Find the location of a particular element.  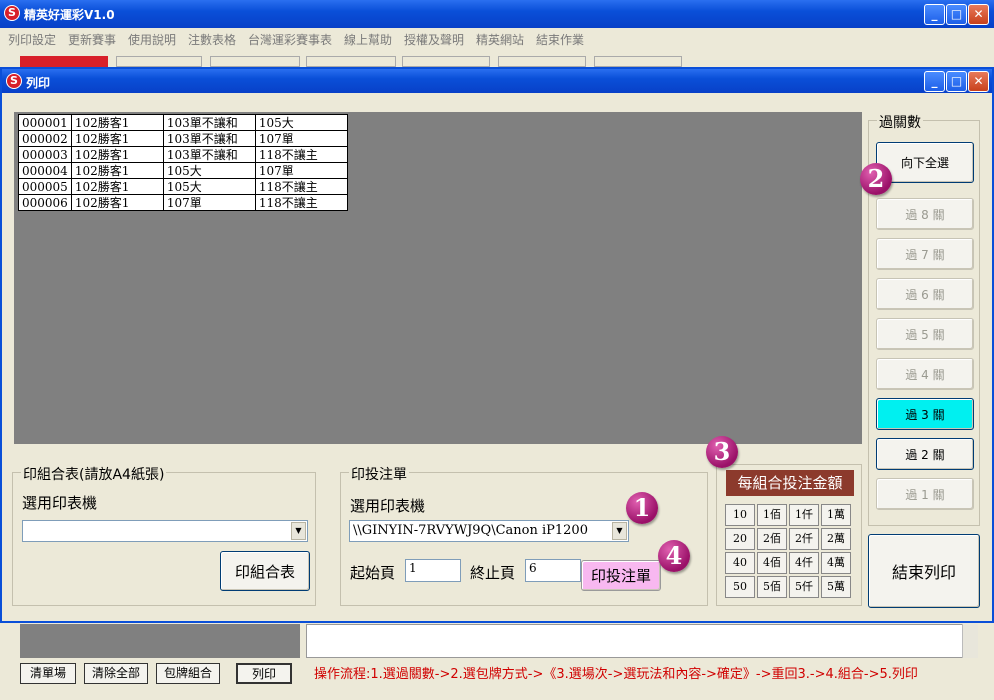

table-row: 000004 102勝客1 105大 107單 is located at coordinates (183, 170).